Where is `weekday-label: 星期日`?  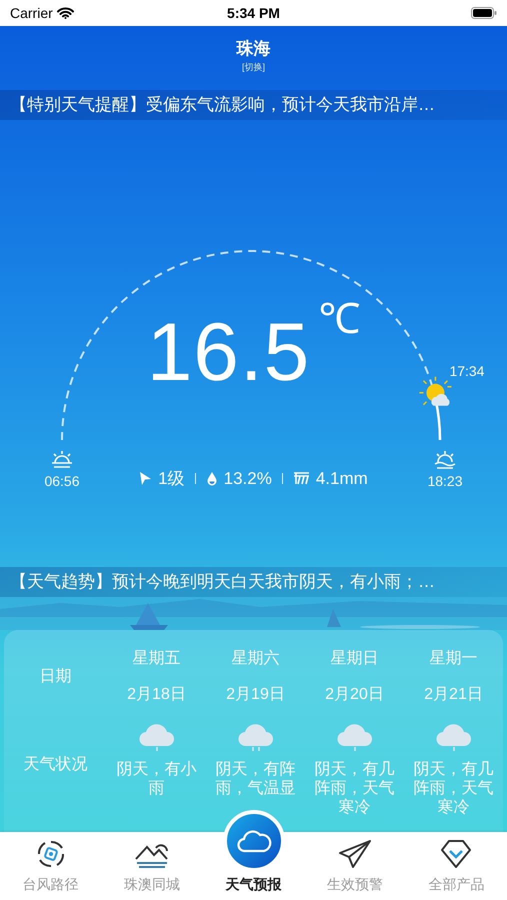 weekday-label: 星期日 is located at coordinates (354, 658).